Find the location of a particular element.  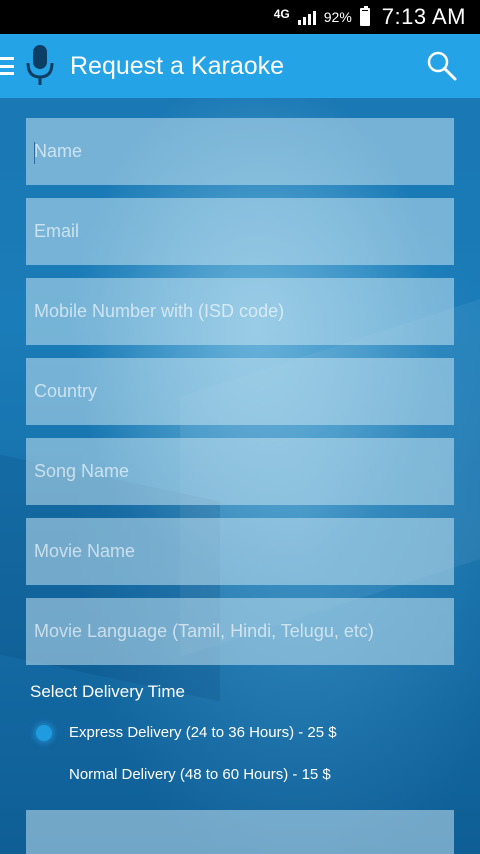

message-field is located at coordinates (240, 832).